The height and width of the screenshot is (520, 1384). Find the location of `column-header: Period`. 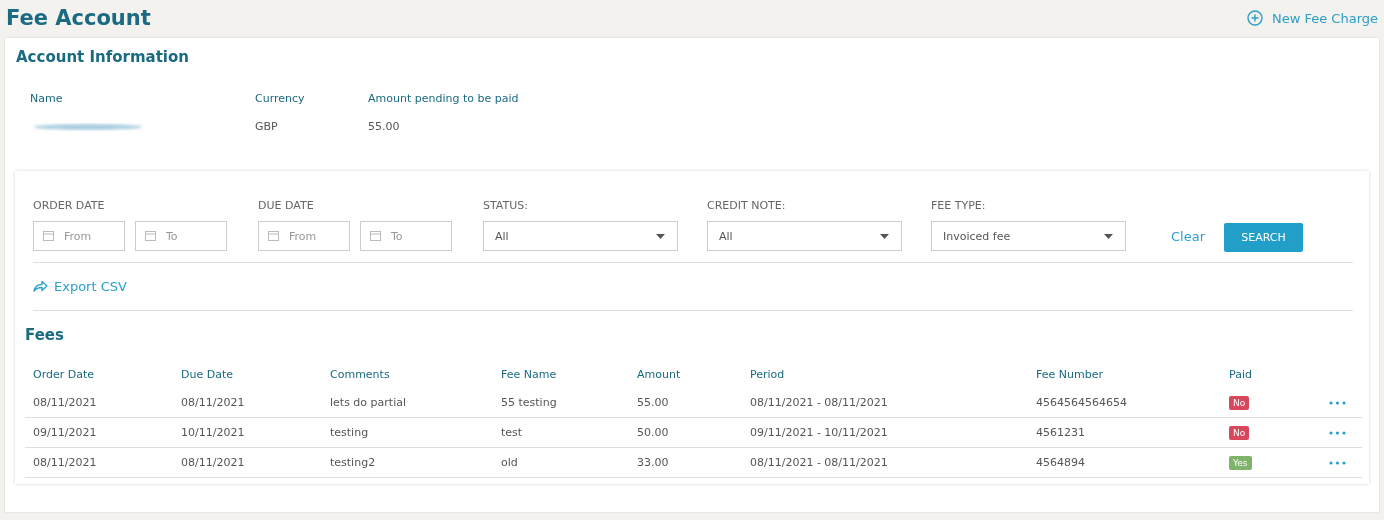

column-header: Period is located at coordinates (767, 375).